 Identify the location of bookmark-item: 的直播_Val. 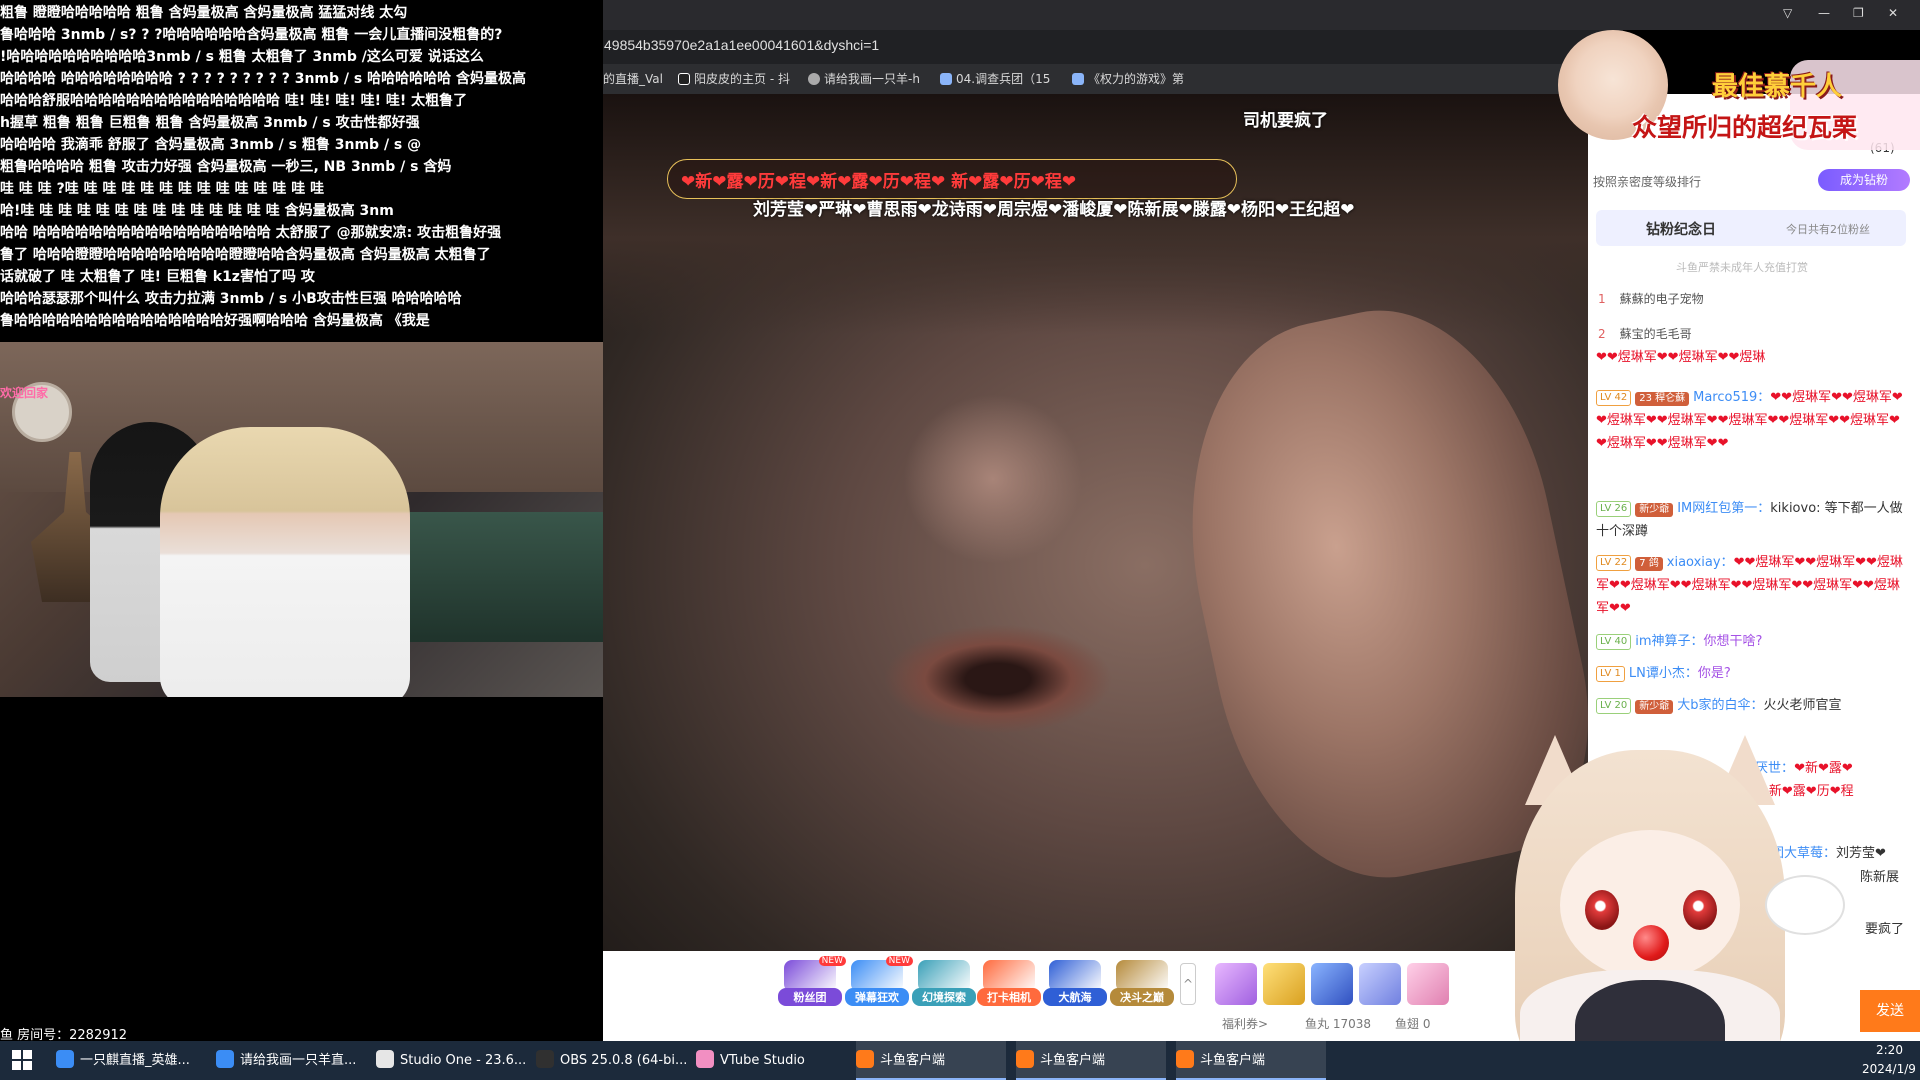
(633, 78).